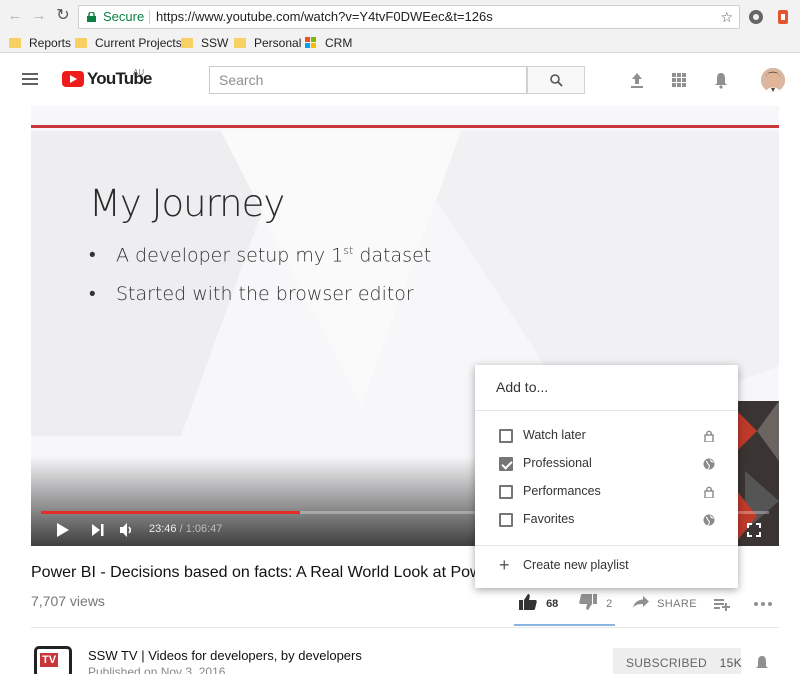 The height and width of the screenshot is (674, 800). Describe the element at coordinates (124, 16) in the screenshot. I see `secure-label: Secure` at that location.